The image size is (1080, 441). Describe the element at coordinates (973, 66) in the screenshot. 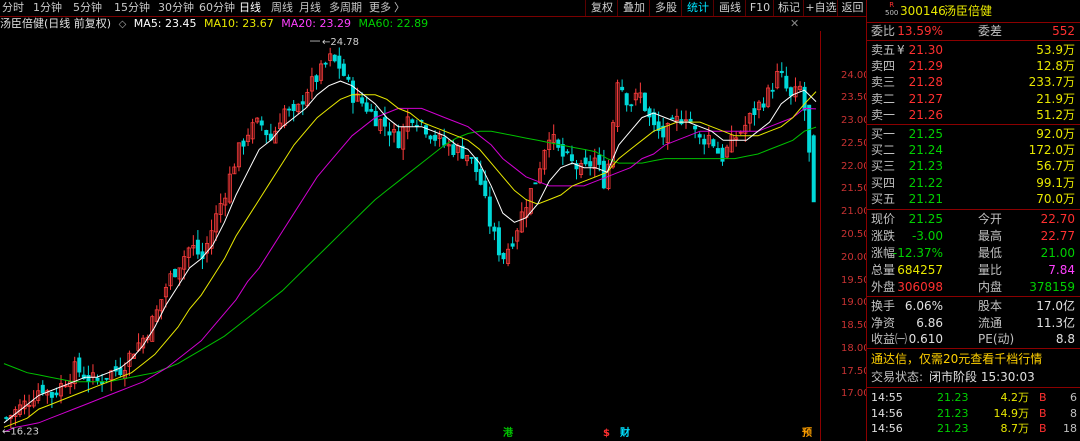

I see `sell-level-row: 卖四 21.29 12.8万` at that location.